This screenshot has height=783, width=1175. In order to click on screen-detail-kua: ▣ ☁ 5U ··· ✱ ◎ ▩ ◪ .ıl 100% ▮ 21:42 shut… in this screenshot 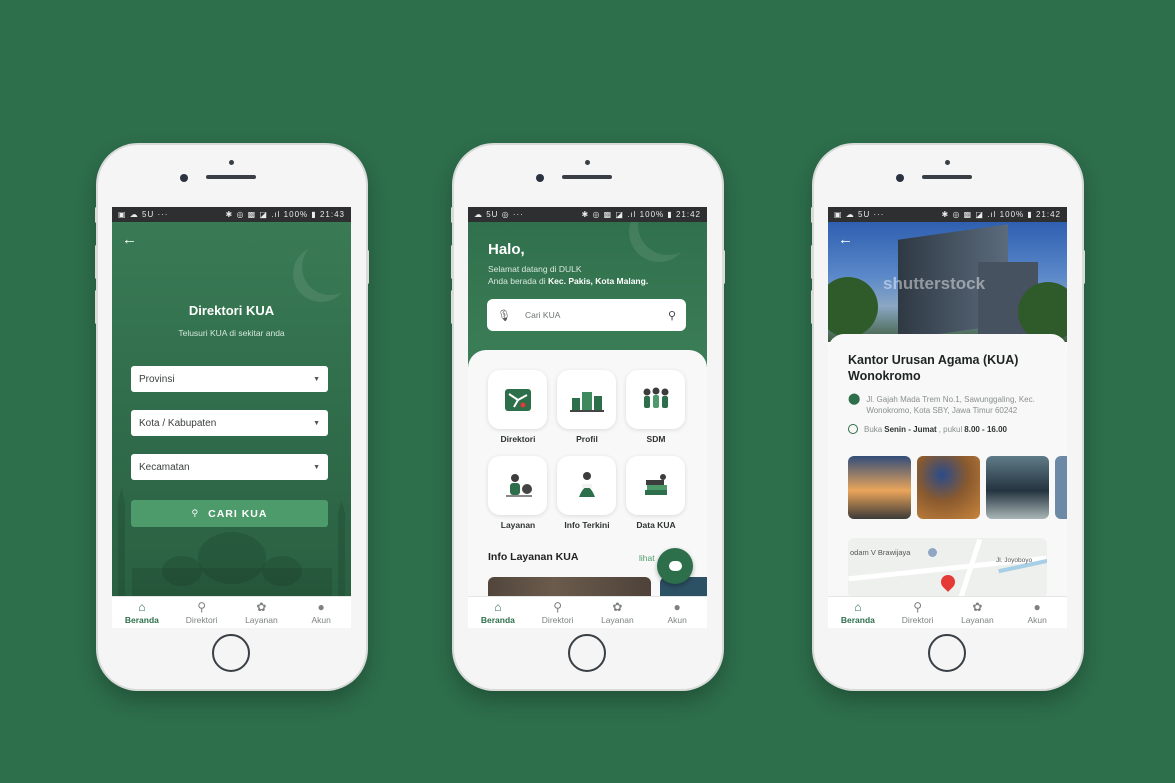, I will do `click(947, 417)`.